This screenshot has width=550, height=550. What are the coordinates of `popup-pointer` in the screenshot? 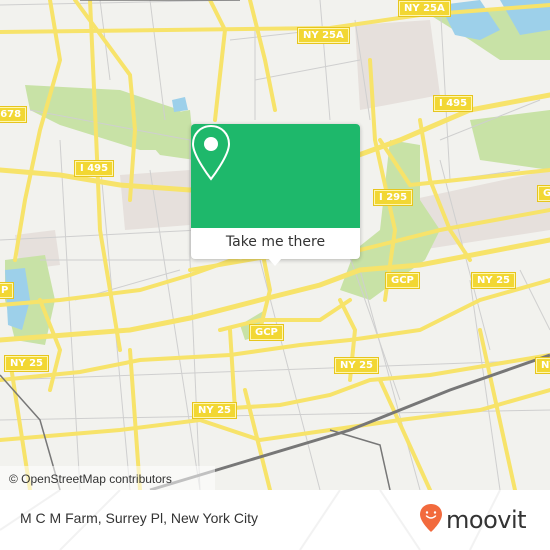 It's located at (275, 262).